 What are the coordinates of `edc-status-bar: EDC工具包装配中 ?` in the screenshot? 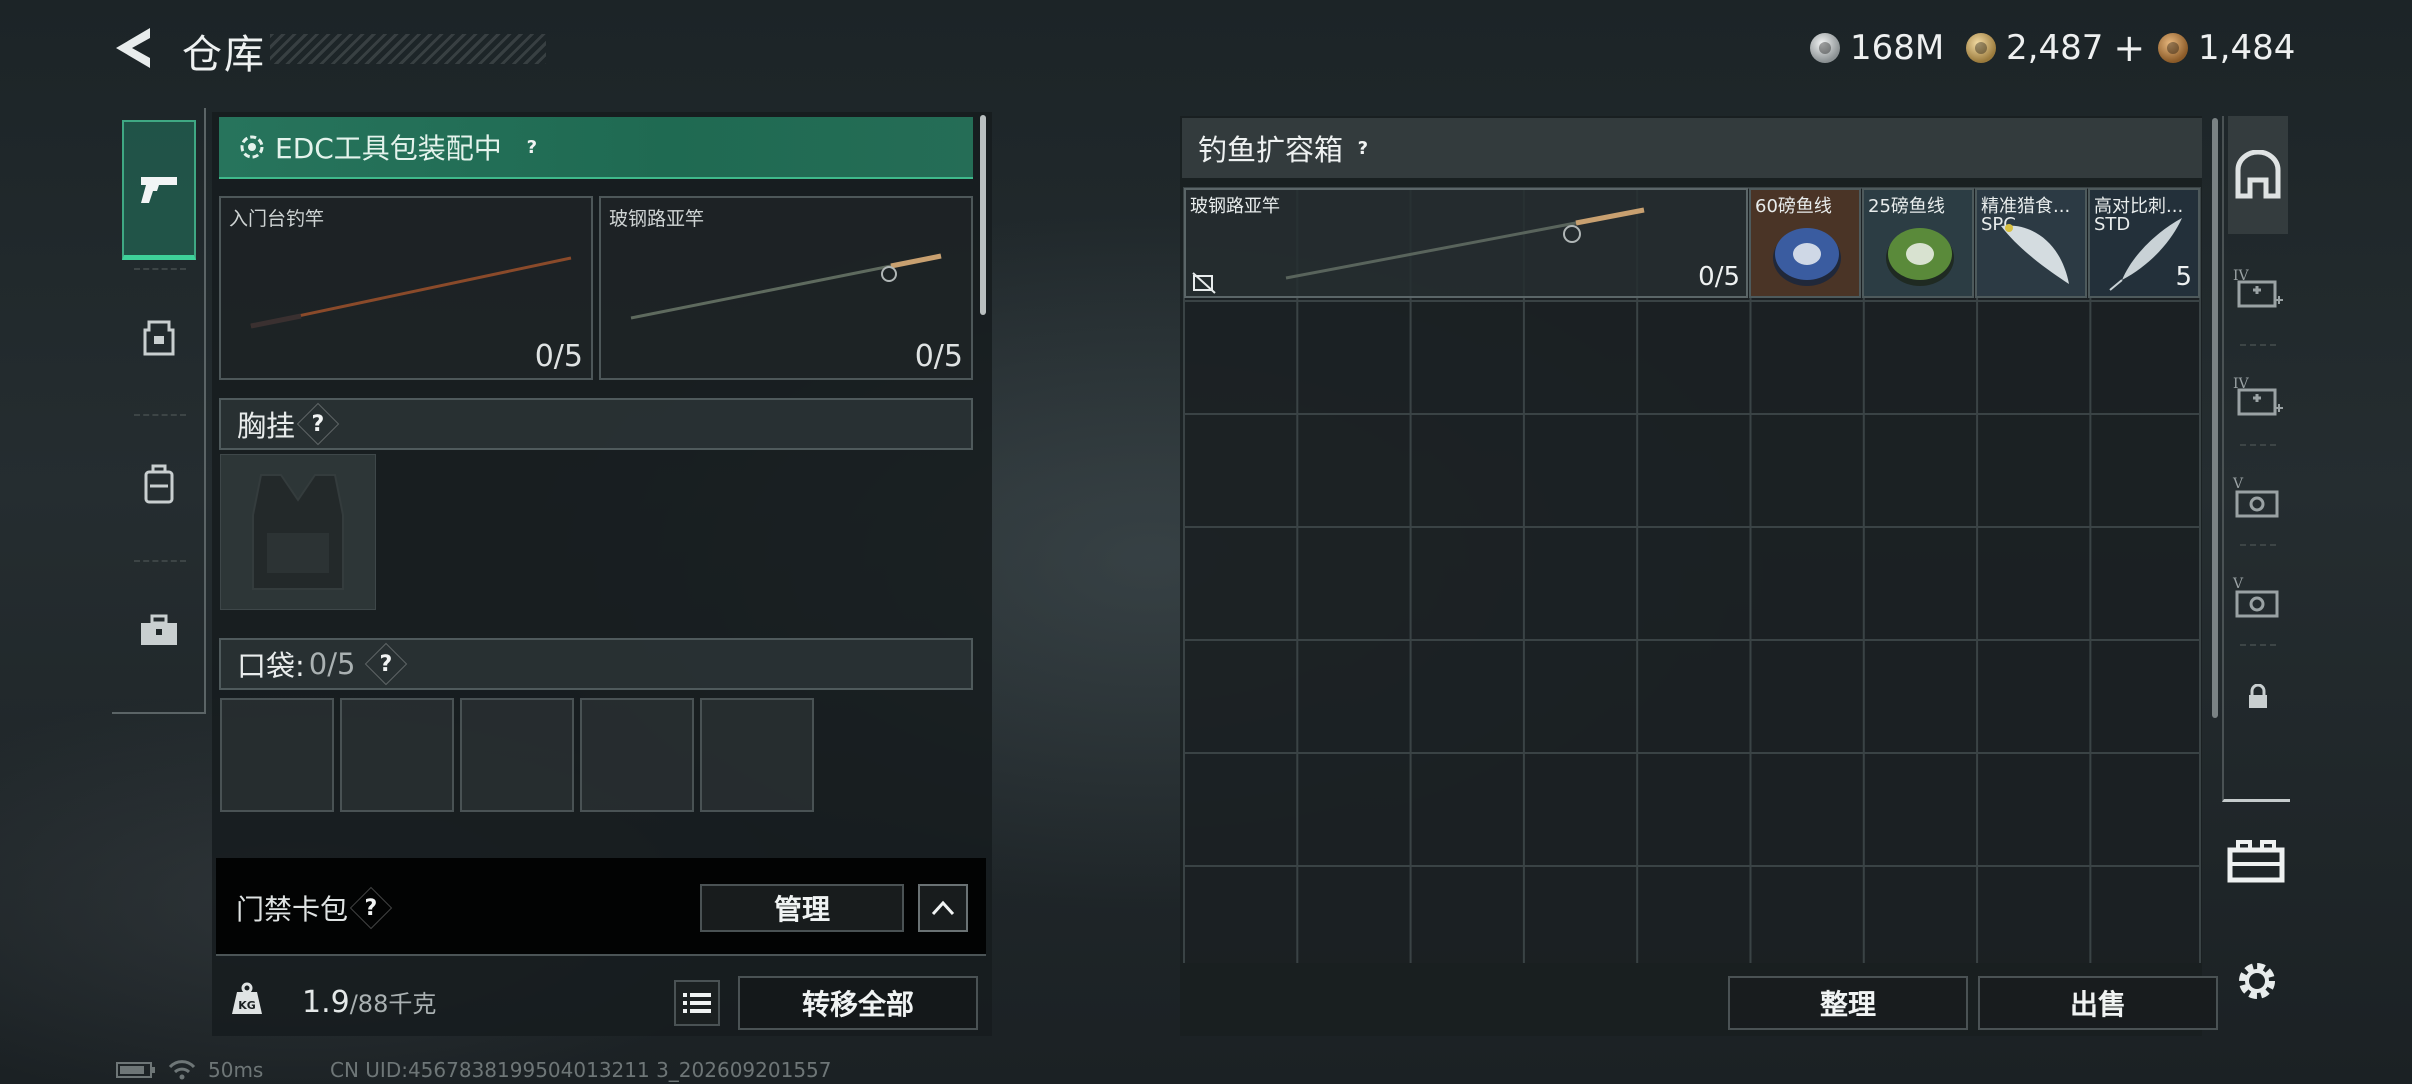 It's located at (596, 148).